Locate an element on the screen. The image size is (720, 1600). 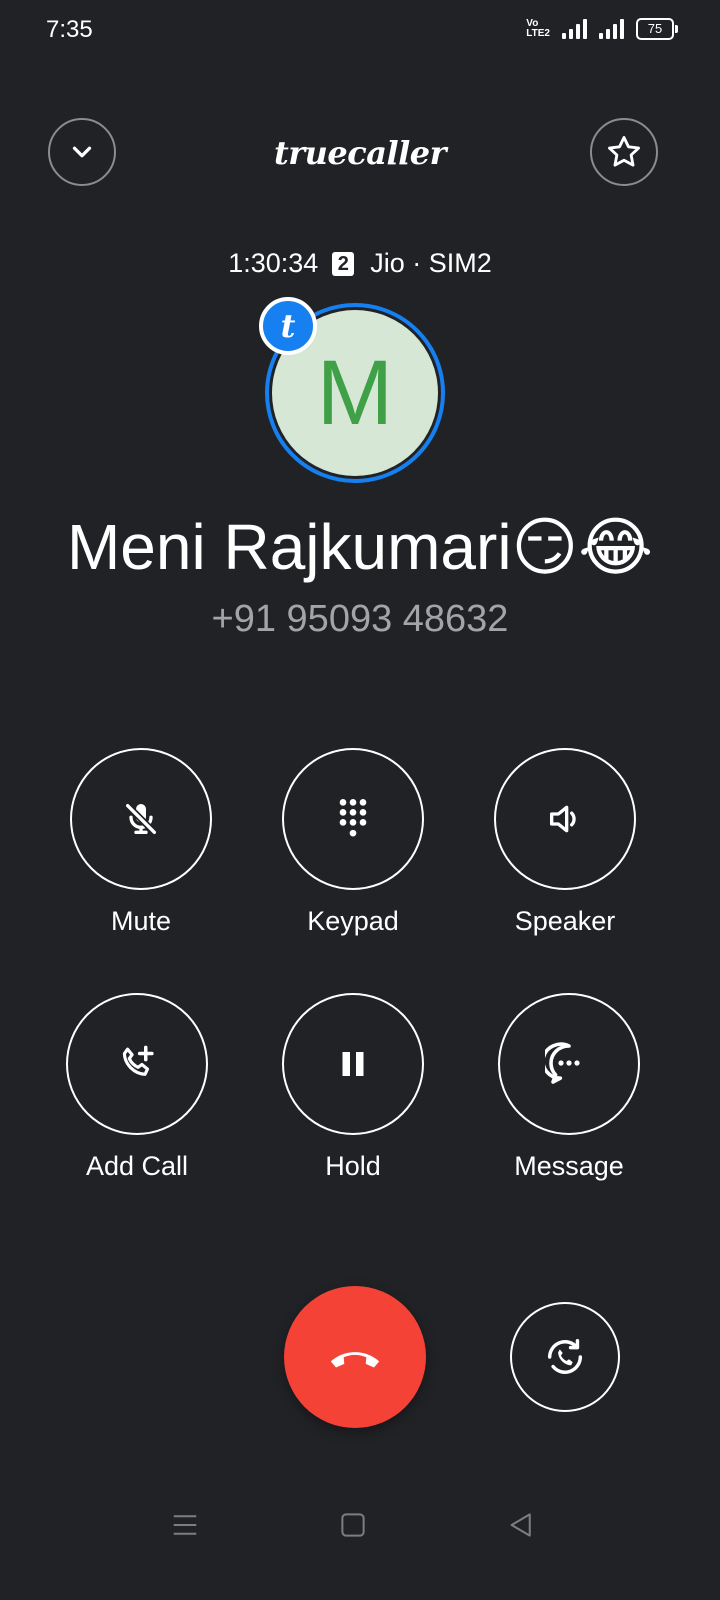
battery-level: 75 is located at coordinates (655, 28).